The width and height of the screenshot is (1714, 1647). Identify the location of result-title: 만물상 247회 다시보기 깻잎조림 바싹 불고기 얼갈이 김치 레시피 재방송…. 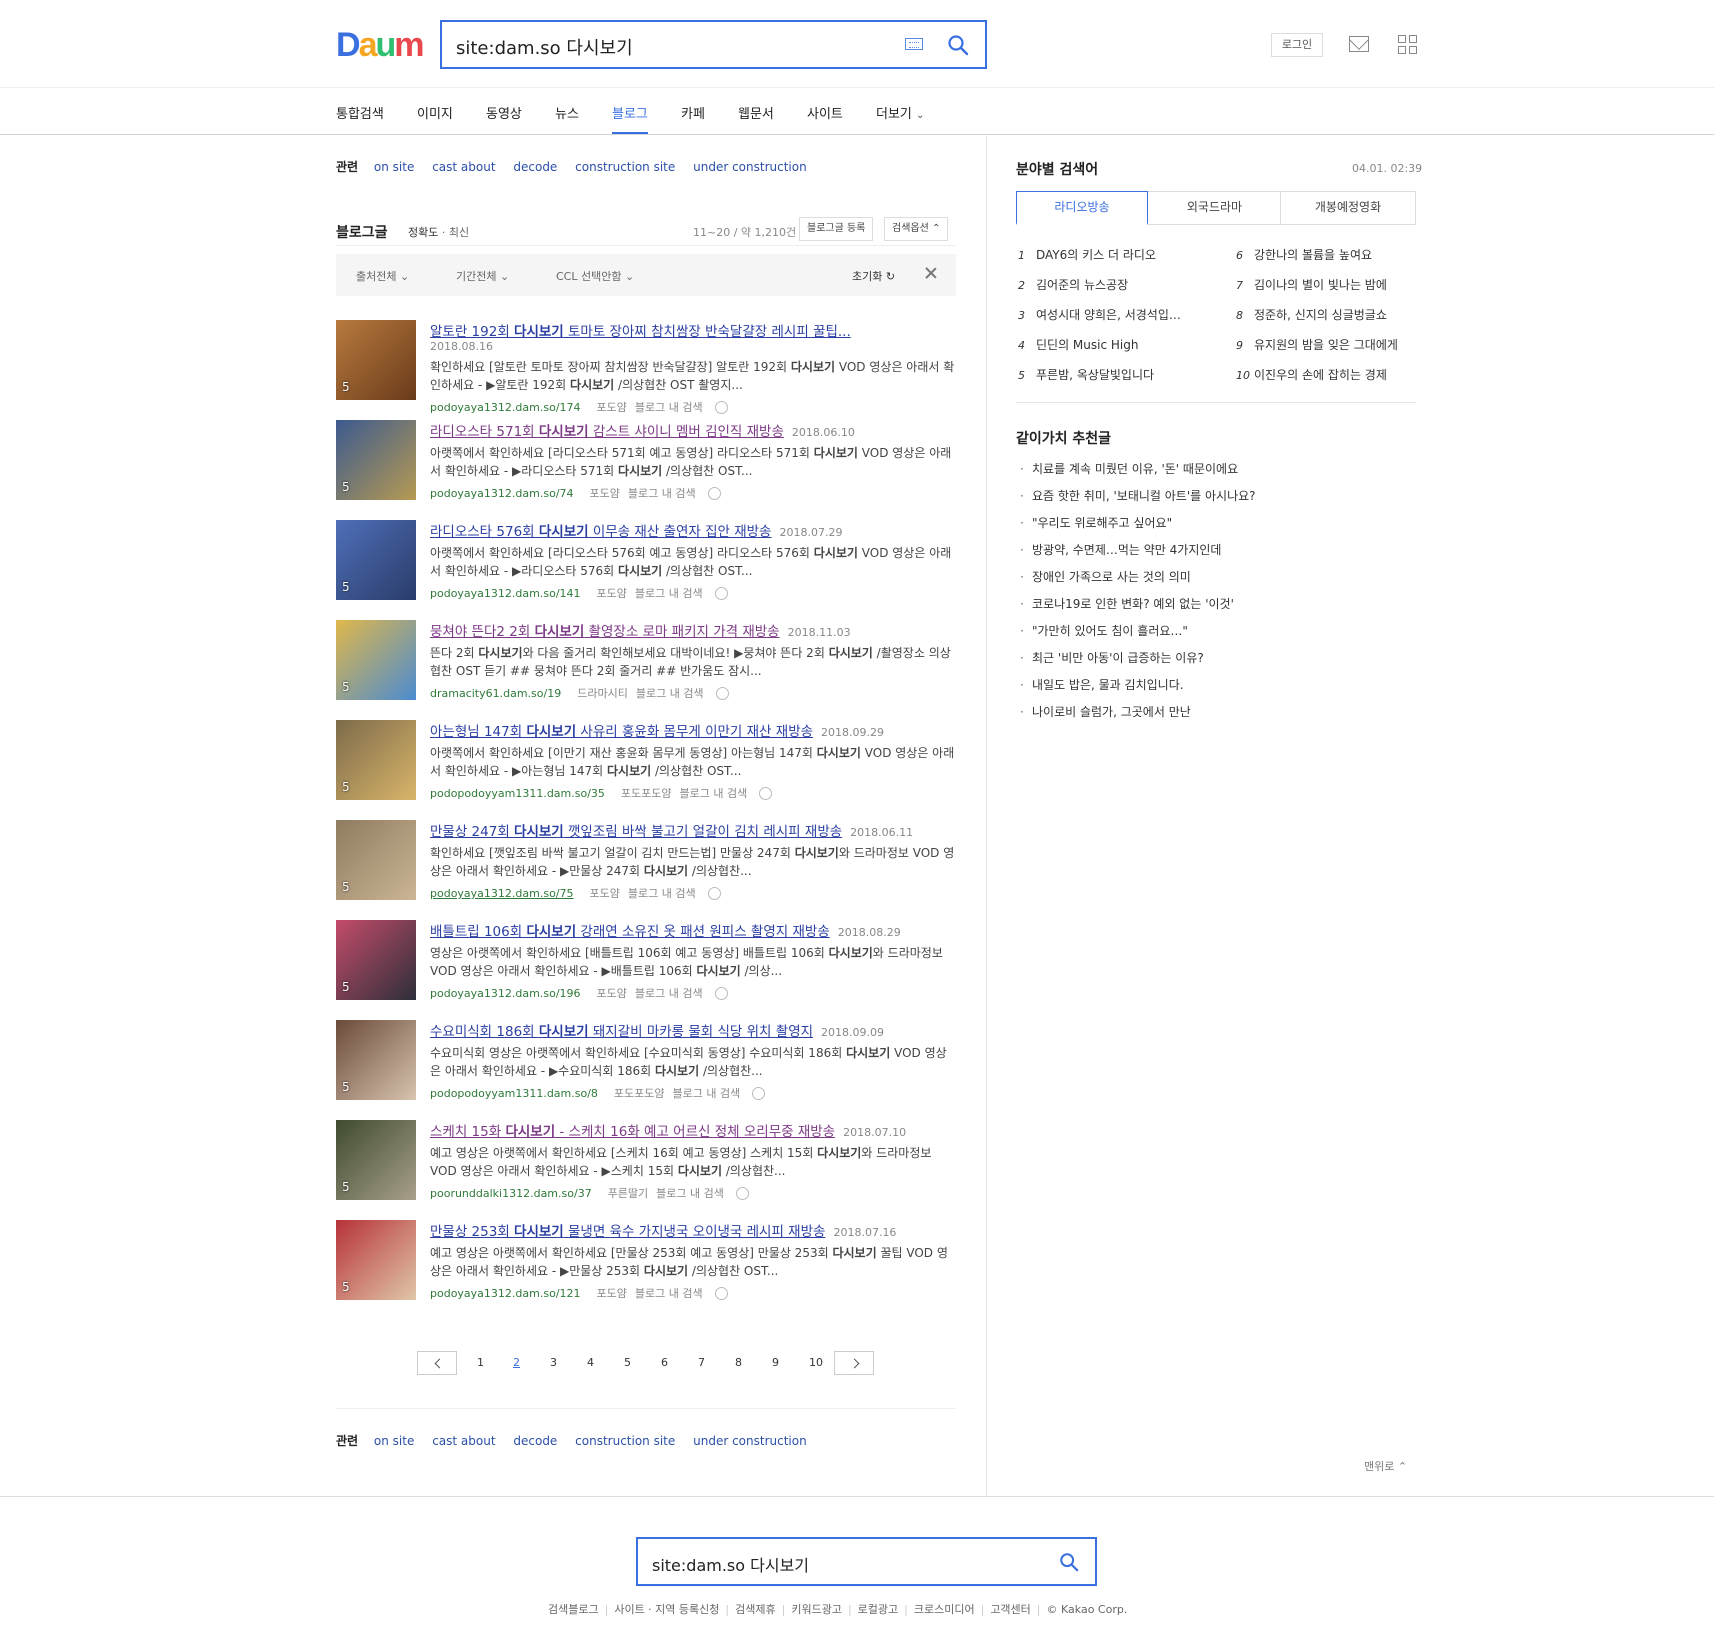
(671, 830).